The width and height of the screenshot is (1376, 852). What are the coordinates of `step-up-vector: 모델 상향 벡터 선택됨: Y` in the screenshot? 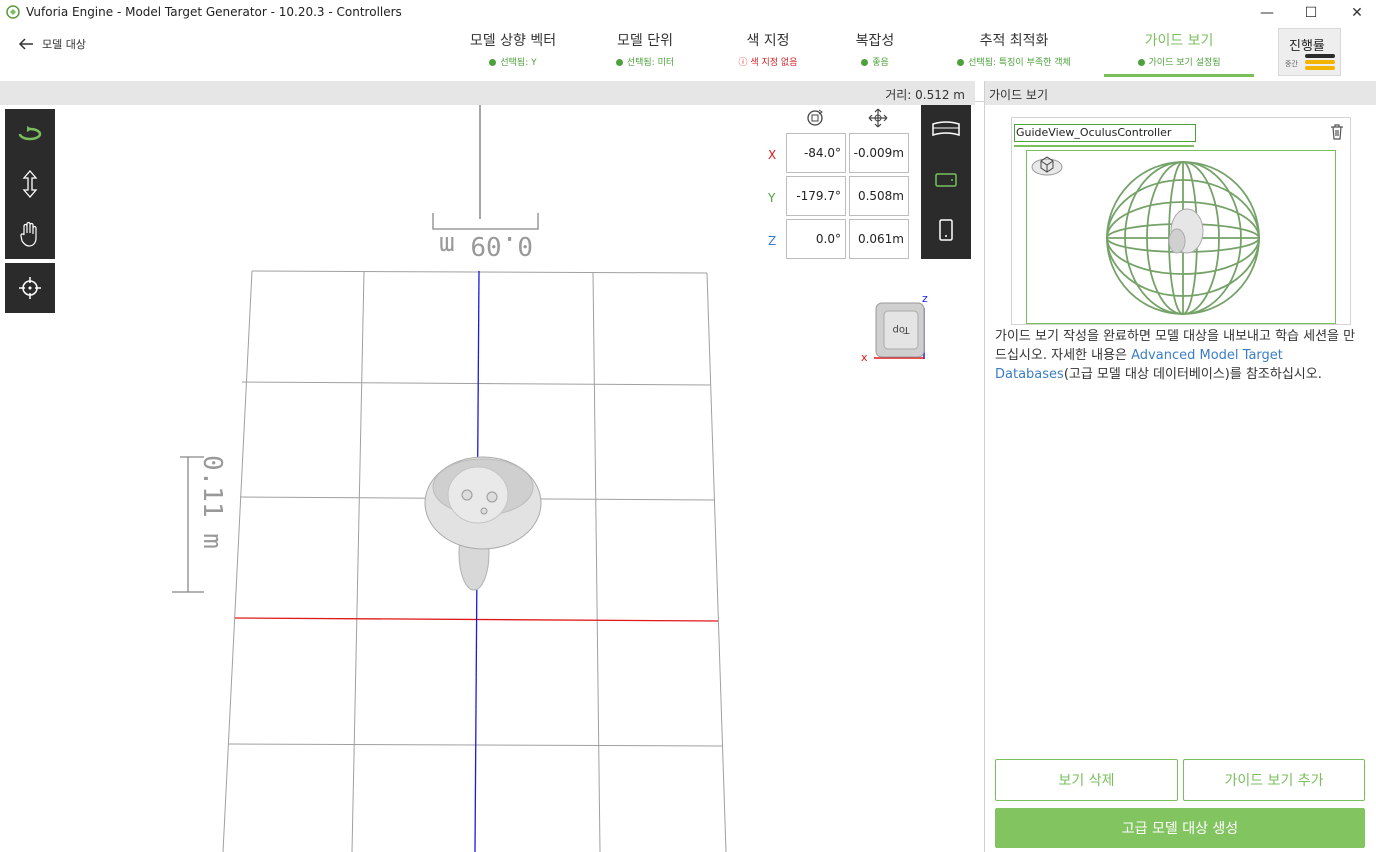 It's located at (513, 49).